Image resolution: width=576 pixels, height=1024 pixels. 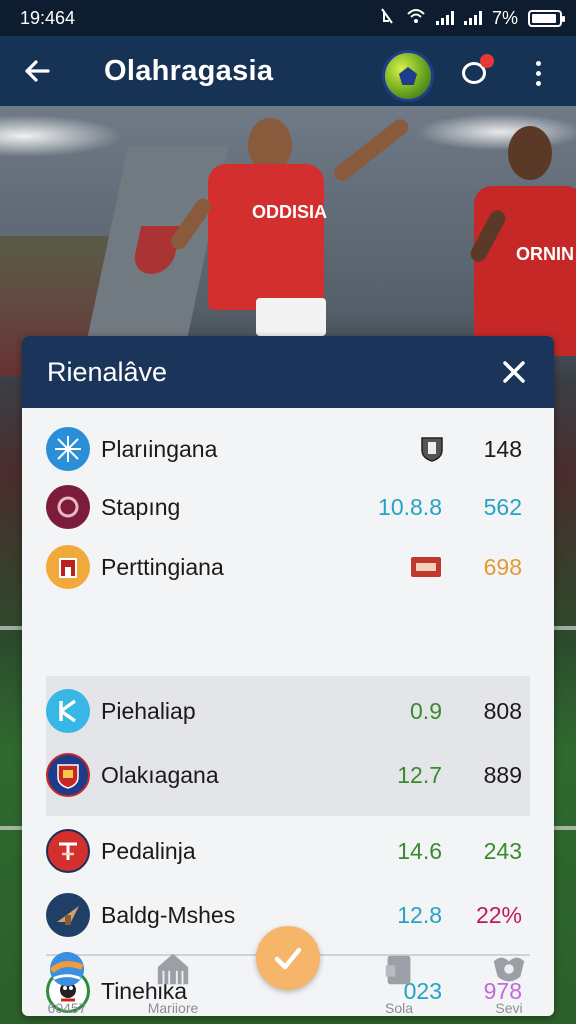 I want to click on notification-dot, so click(x=487, y=61).